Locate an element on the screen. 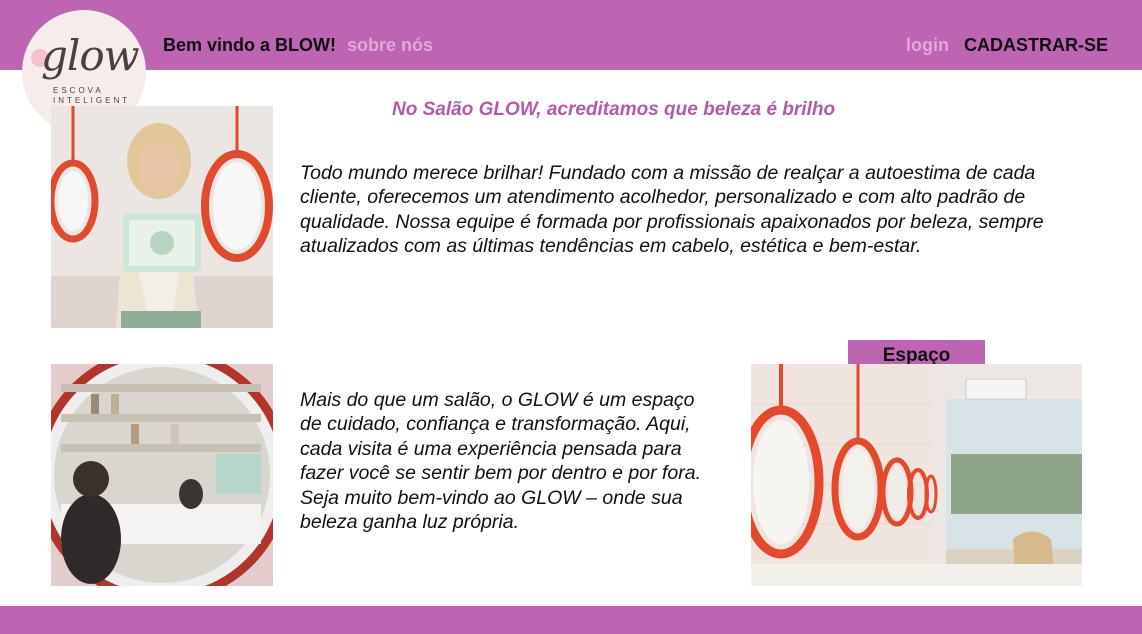 The width and height of the screenshot is (1142, 634). welcome-text: Bem vindo a BLOW! is located at coordinates (250, 45).